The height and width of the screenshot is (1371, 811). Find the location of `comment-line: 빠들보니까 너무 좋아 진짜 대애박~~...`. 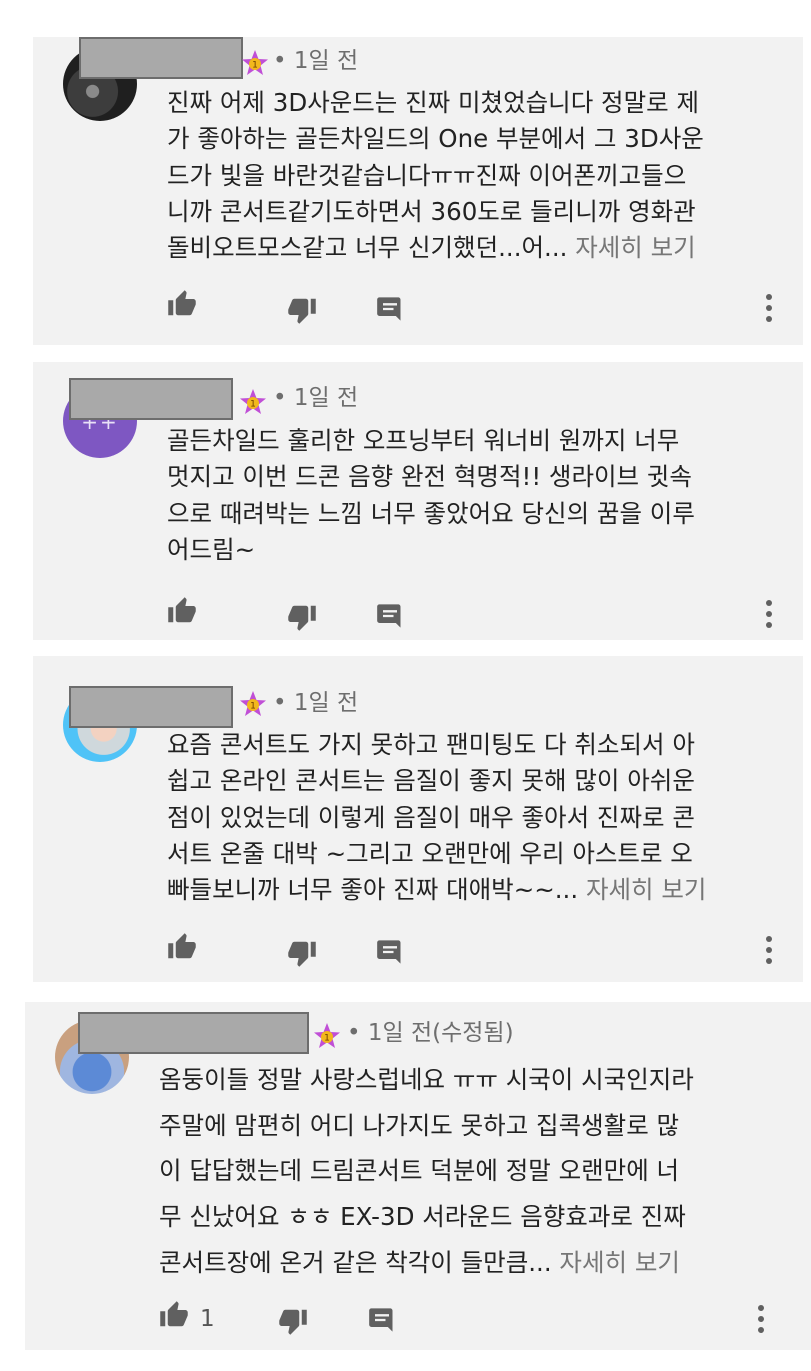

comment-line: 빠들보니까 너무 좋아 진짜 대애박~~... is located at coordinates (373, 890).